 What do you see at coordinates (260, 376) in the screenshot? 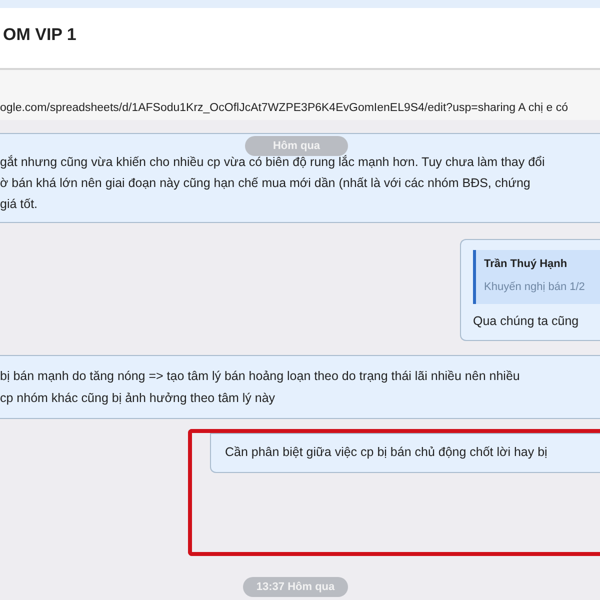
I see `message-text: bị bán mạnh do tăng nóng => tạo tâm lý bán hoảng loạn theo do trạng thái lãi nhiều nên nhiều` at bounding box center [260, 376].